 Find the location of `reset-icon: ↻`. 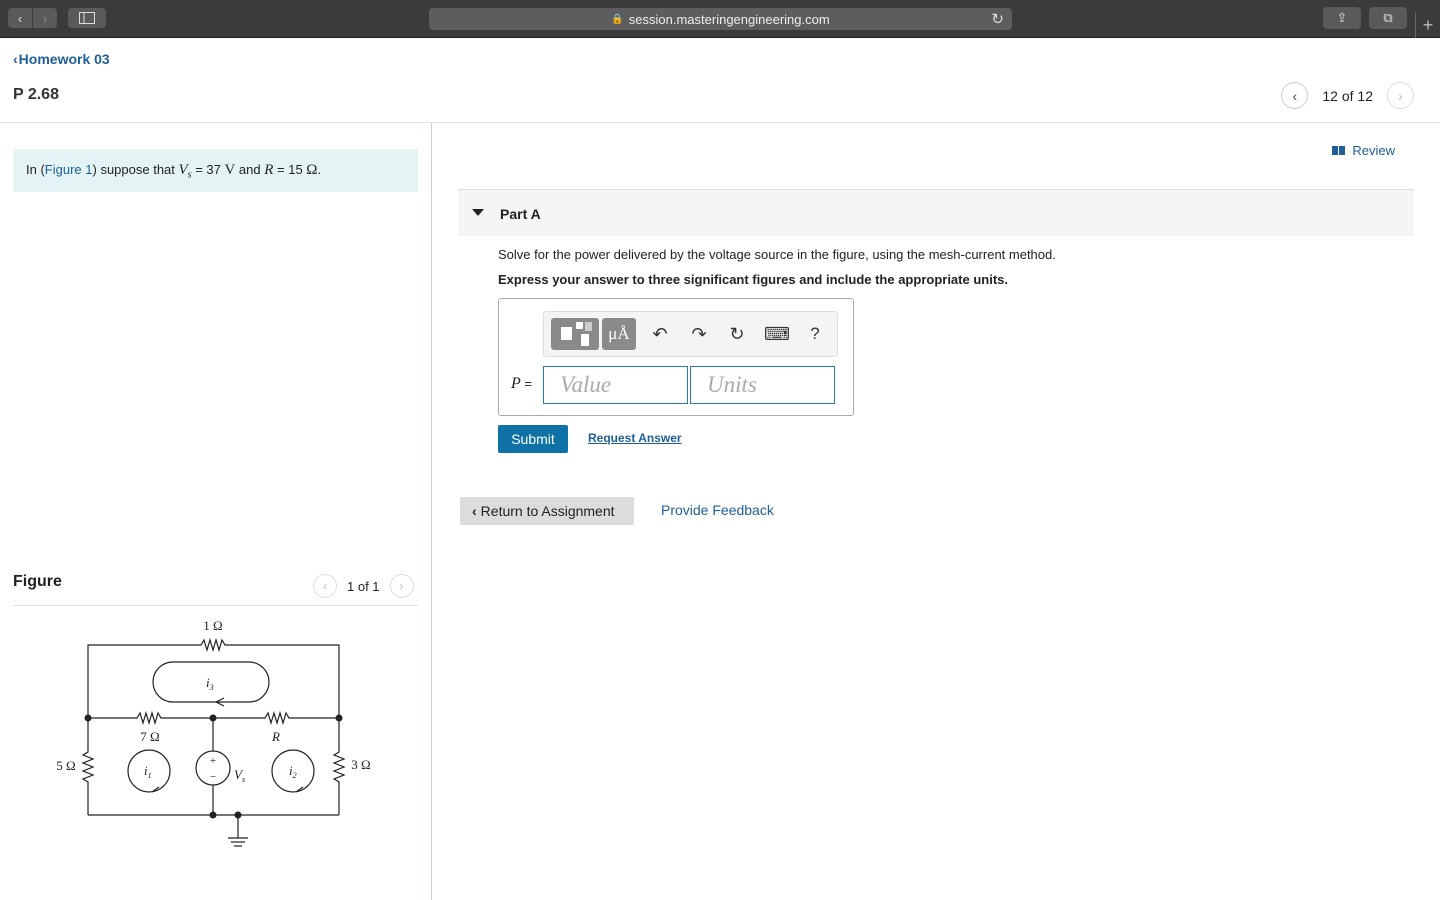

reset-icon: ↻ is located at coordinates (737, 333).